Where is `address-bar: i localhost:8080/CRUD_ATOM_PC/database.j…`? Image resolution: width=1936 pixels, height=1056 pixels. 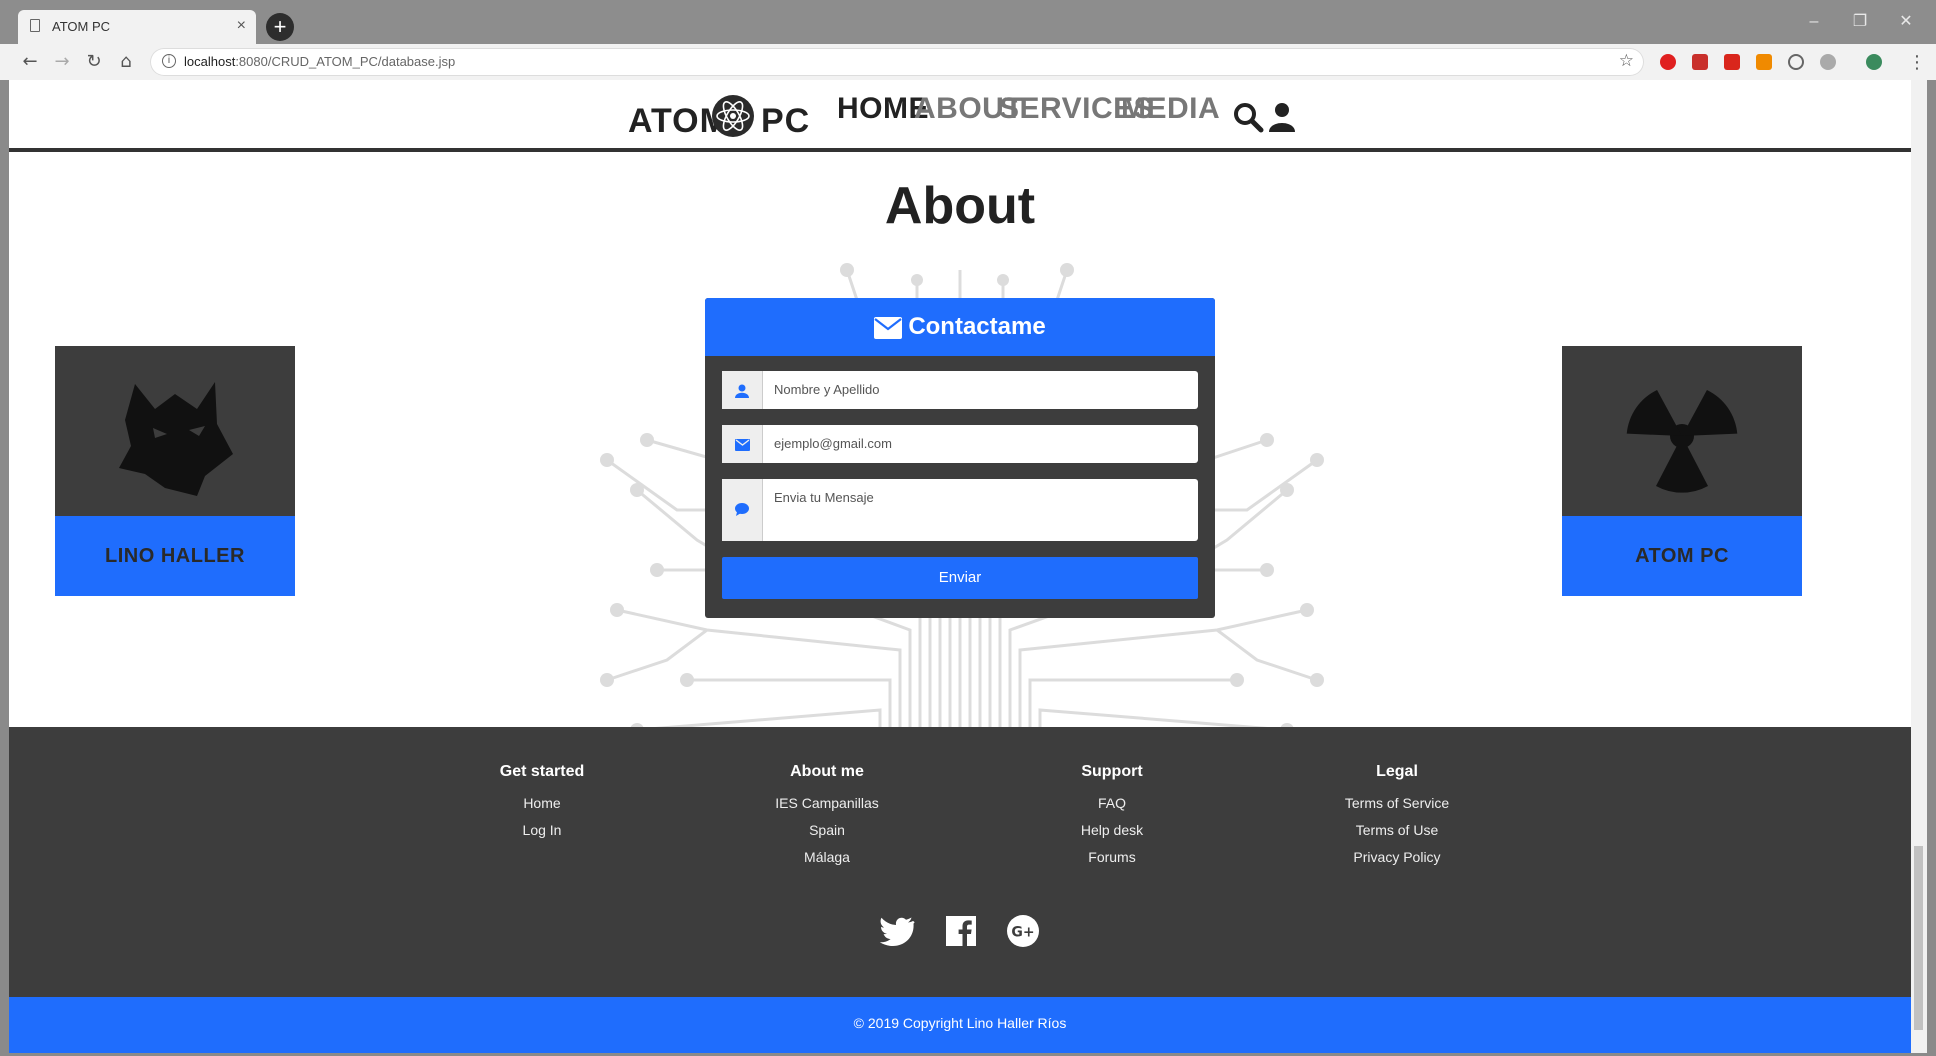 address-bar: i localhost:8080/CRUD_ATOM_PC/database.j… is located at coordinates (897, 62).